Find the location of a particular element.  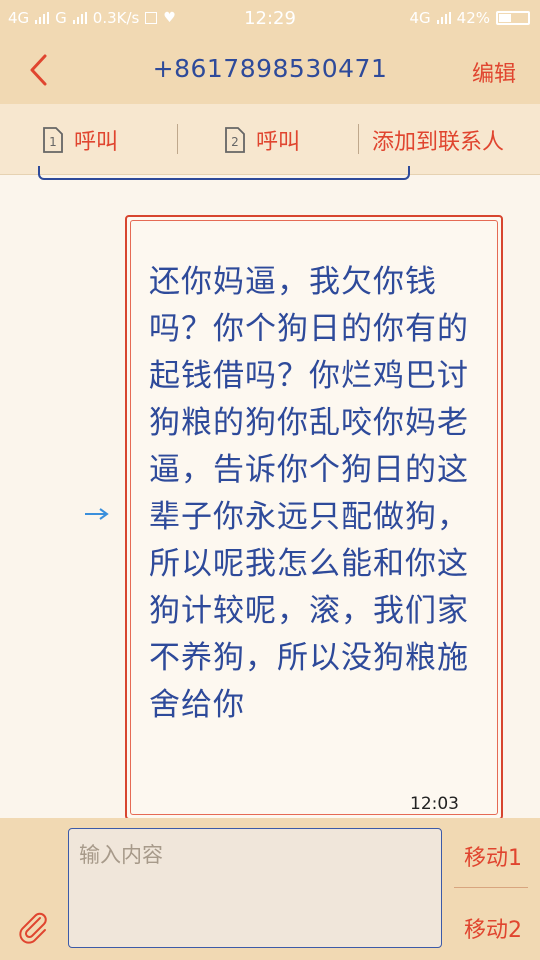

edit-button: 编辑 is located at coordinates (494, 72).